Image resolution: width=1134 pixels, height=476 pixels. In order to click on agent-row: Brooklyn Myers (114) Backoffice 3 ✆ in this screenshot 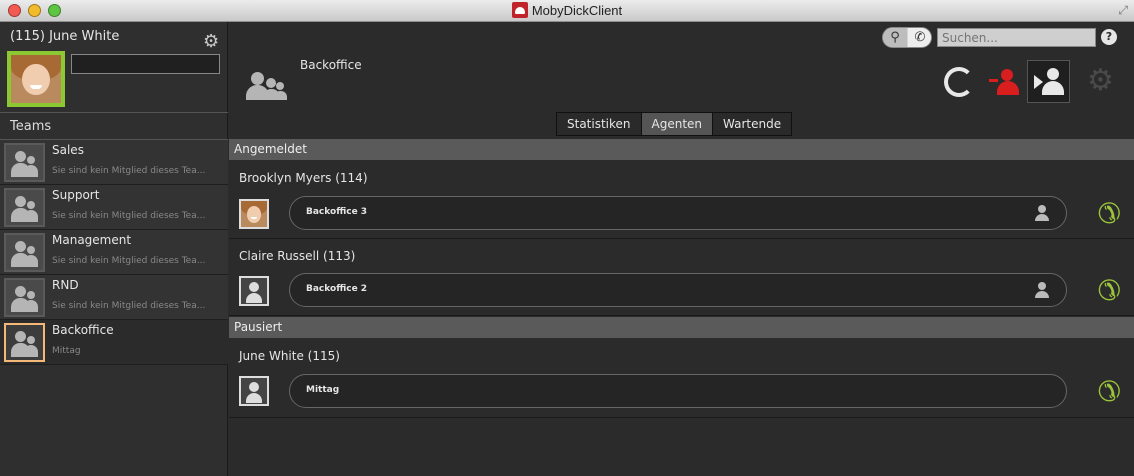, I will do `click(681, 199)`.